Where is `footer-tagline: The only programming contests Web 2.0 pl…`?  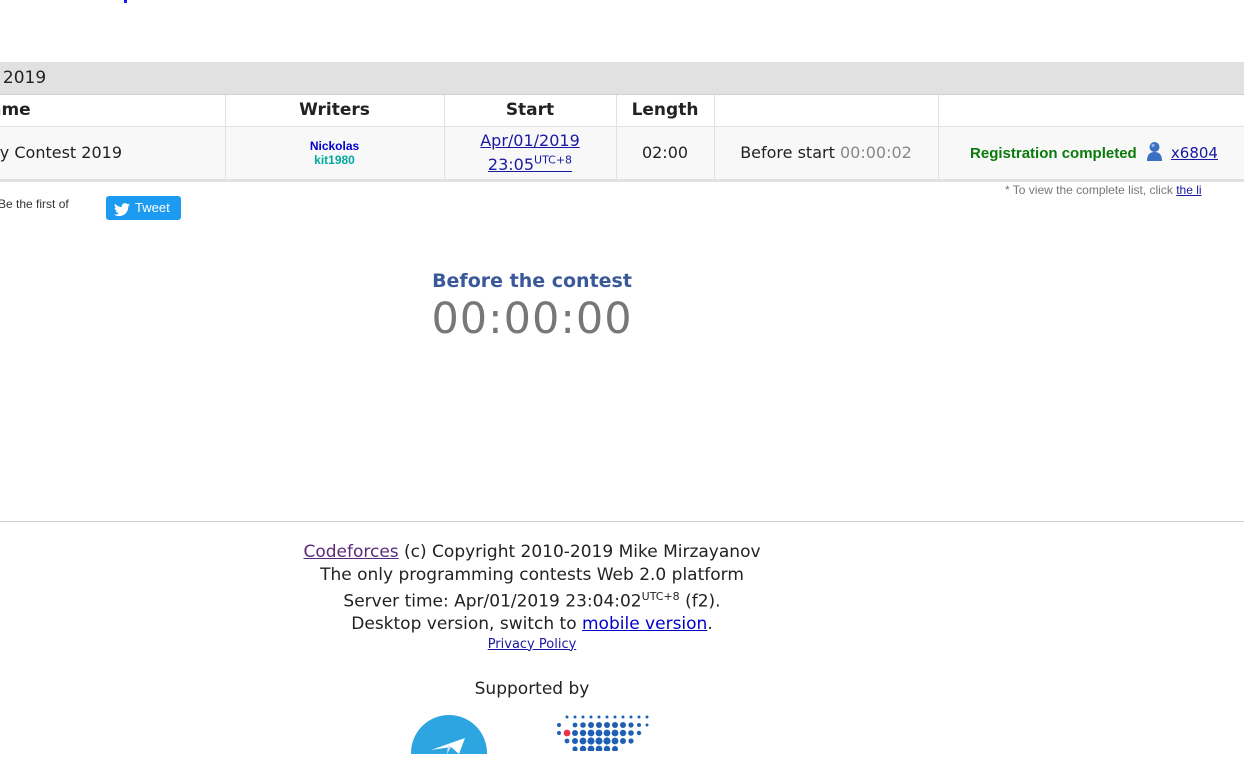
footer-tagline: The only programming contests Web 2.0 pl… is located at coordinates (532, 574).